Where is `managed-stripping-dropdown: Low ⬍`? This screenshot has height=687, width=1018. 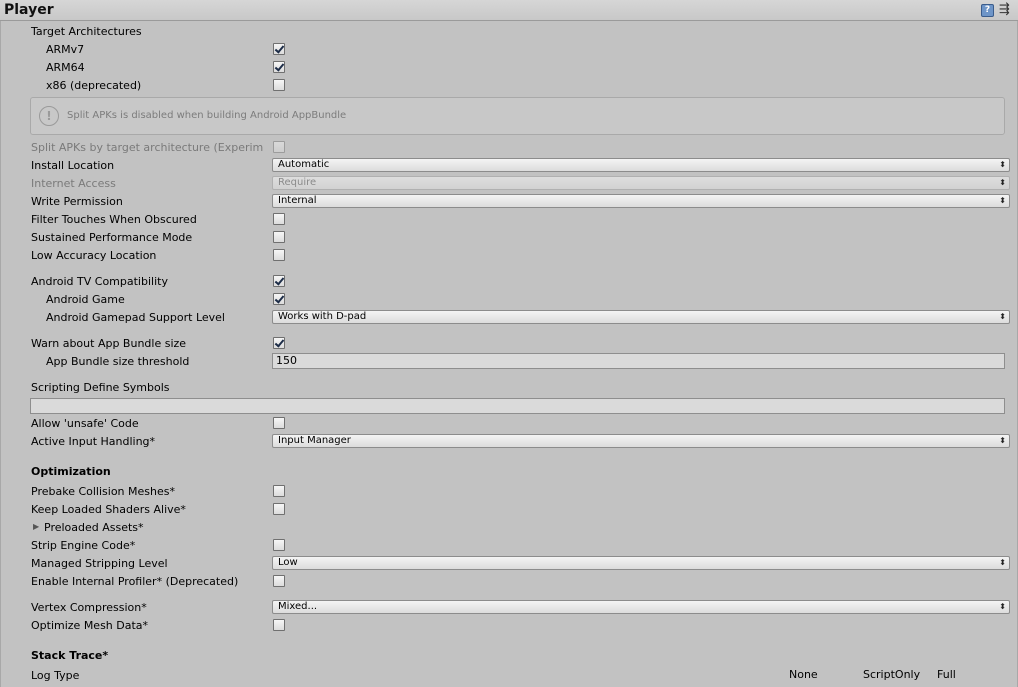 managed-stripping-dropdown: Low ⬍ is located at coordinates (641, 563).